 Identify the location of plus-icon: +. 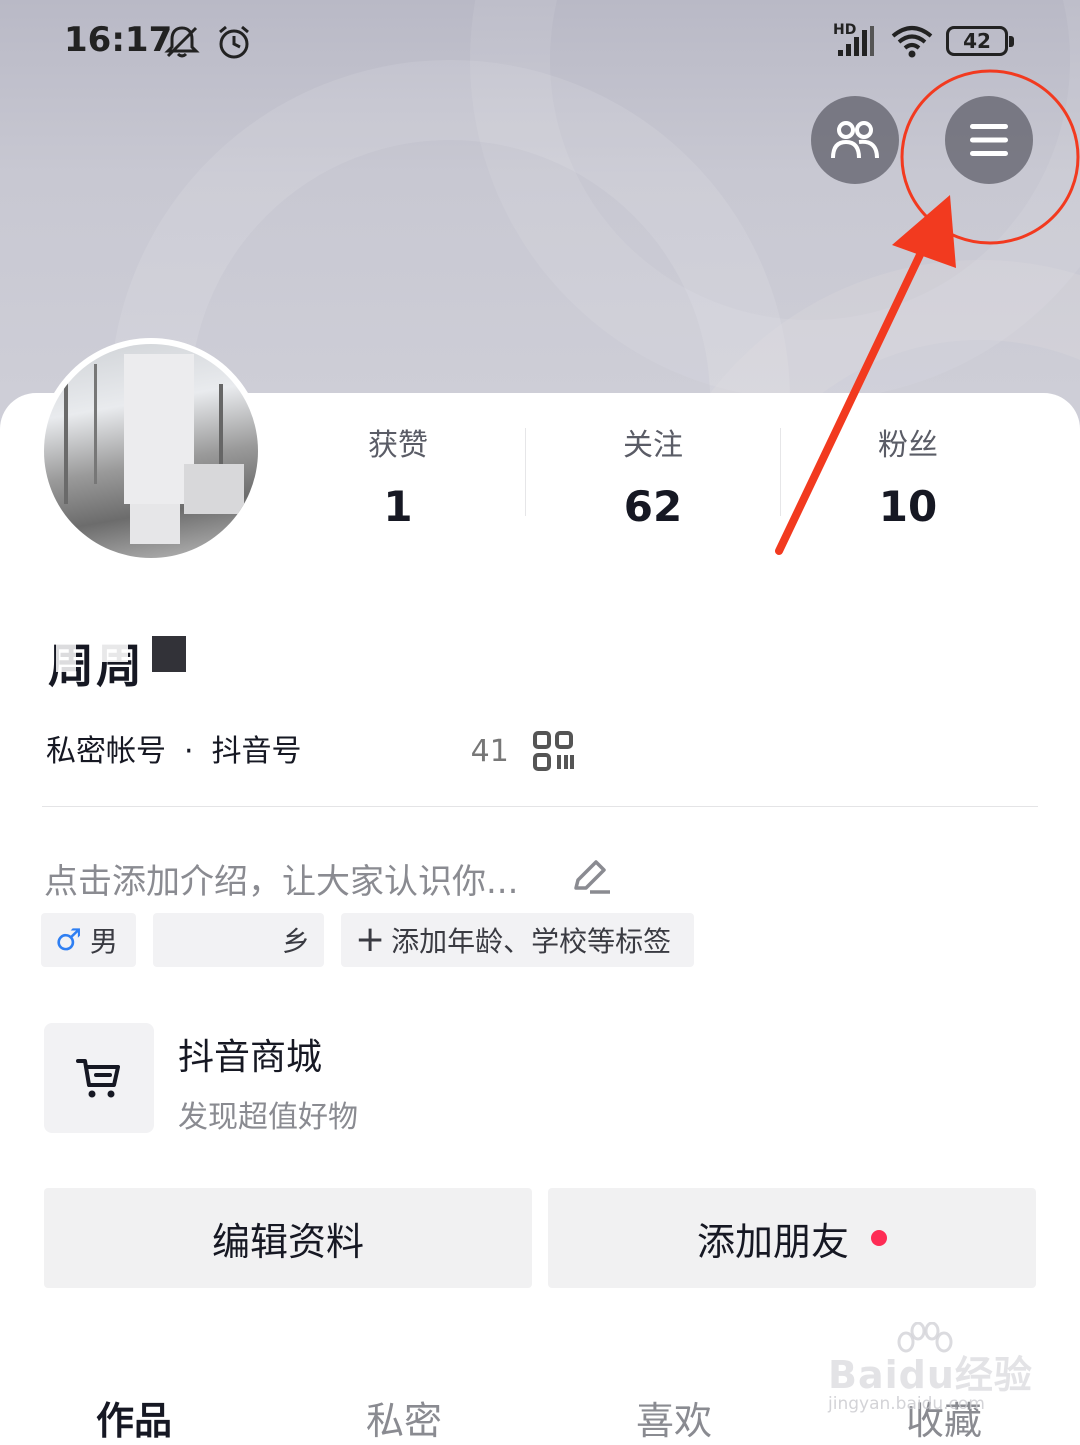
(370, 939).